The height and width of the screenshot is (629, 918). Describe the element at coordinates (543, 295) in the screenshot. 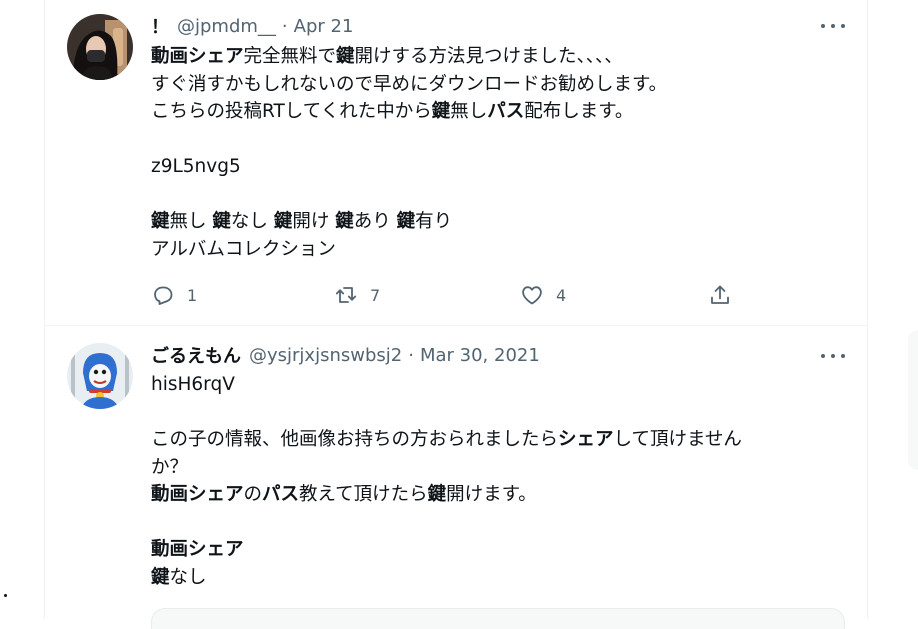

I see `like-button: 4` at that location.